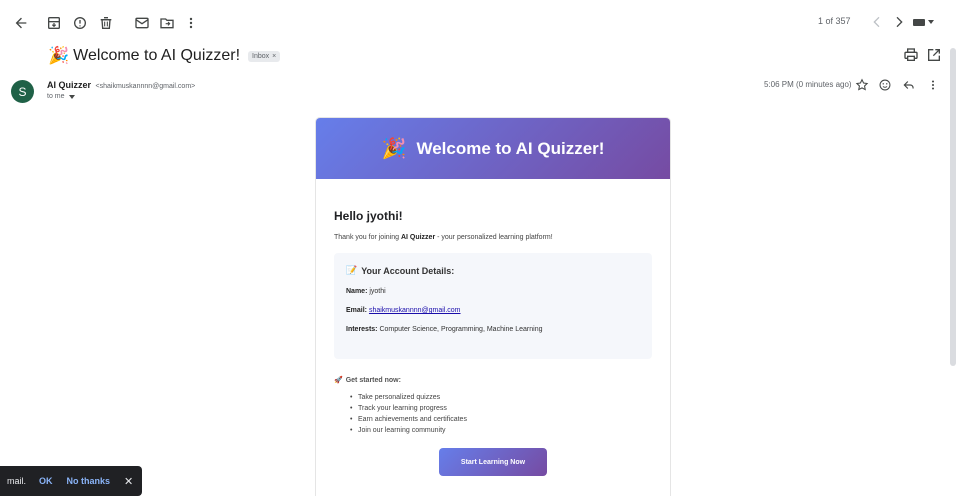 This screenshot has width=958, height=496. Describe the element at coordinates (808, 84) in the screenshot. I see `email-timestamp: 5:06 PM (0 minutes ago)` at that location.